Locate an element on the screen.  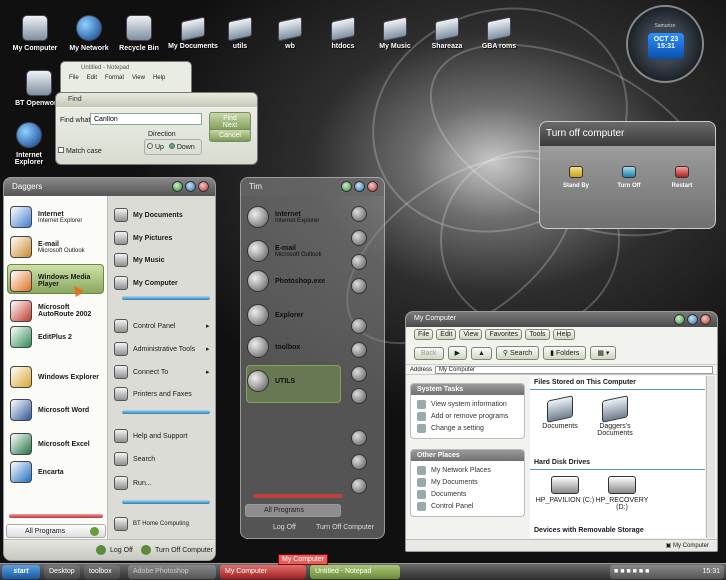
match-case-checkbox: Match case is located at coordinates (80, 151).